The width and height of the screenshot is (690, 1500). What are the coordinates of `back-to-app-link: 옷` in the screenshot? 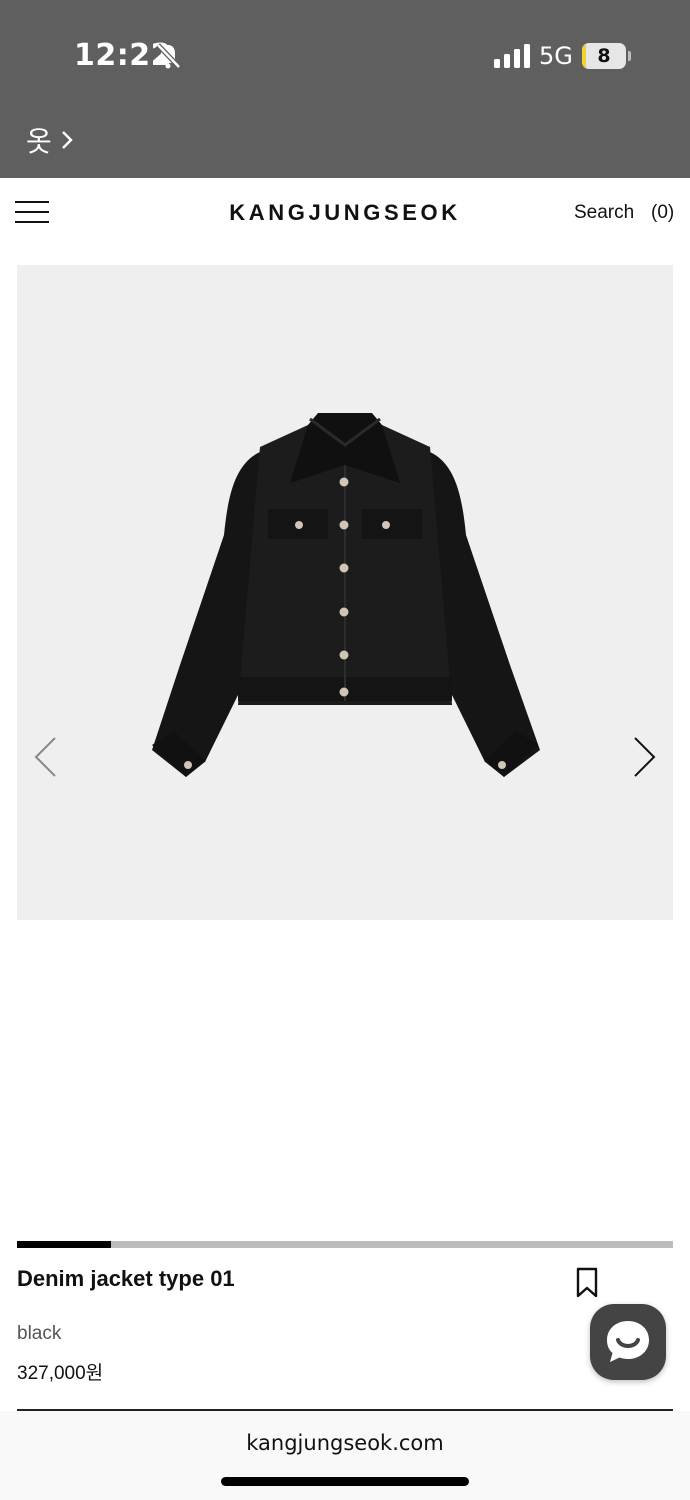 It's located at (50, 140).